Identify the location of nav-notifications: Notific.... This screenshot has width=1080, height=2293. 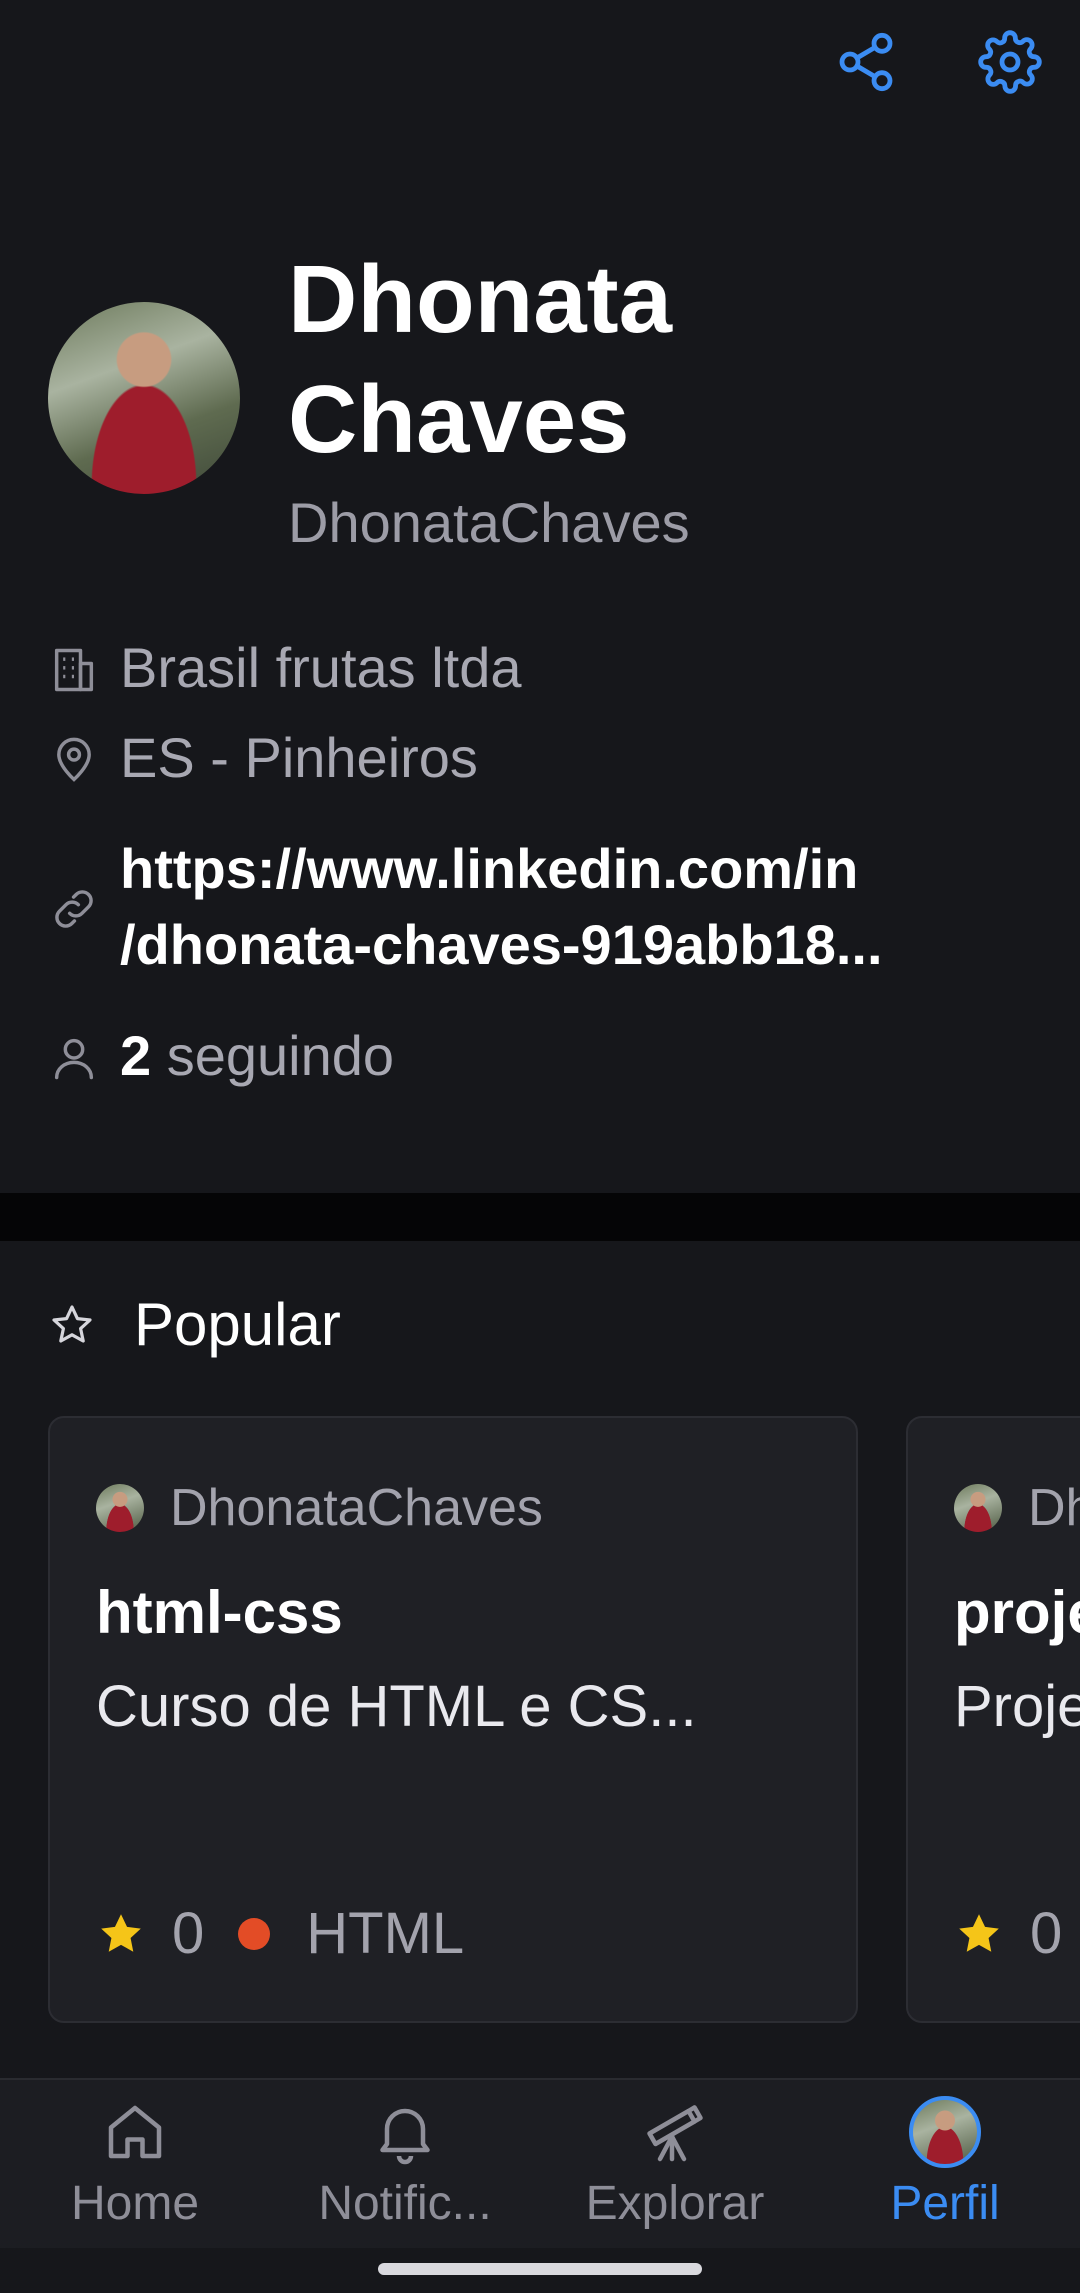
(405, 2164).